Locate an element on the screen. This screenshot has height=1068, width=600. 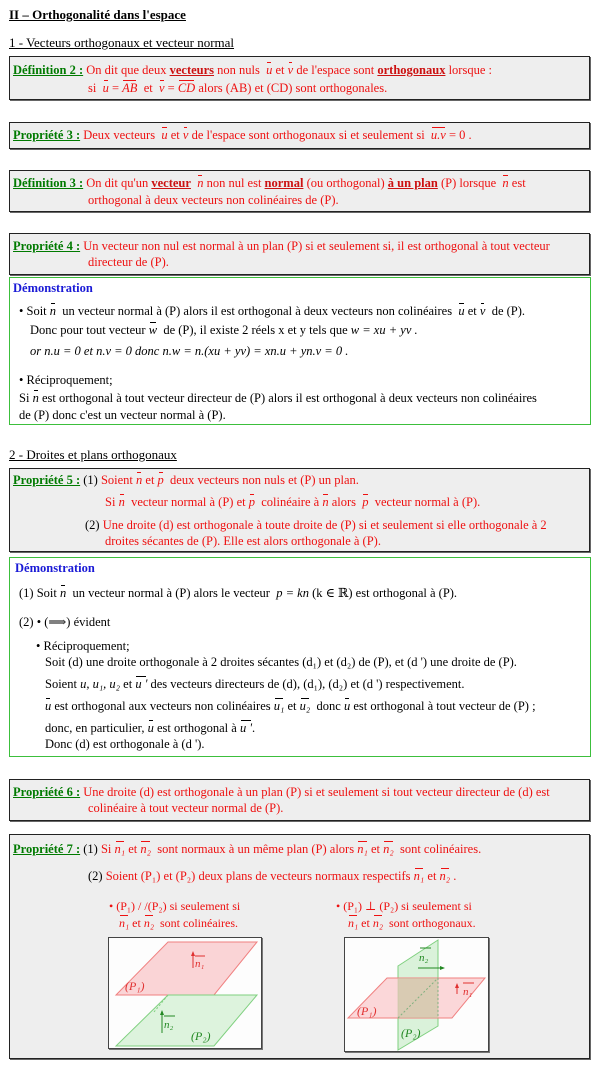
text: colinéaire à tout vecteur normal de (P). is located at coordinates (186, 808).